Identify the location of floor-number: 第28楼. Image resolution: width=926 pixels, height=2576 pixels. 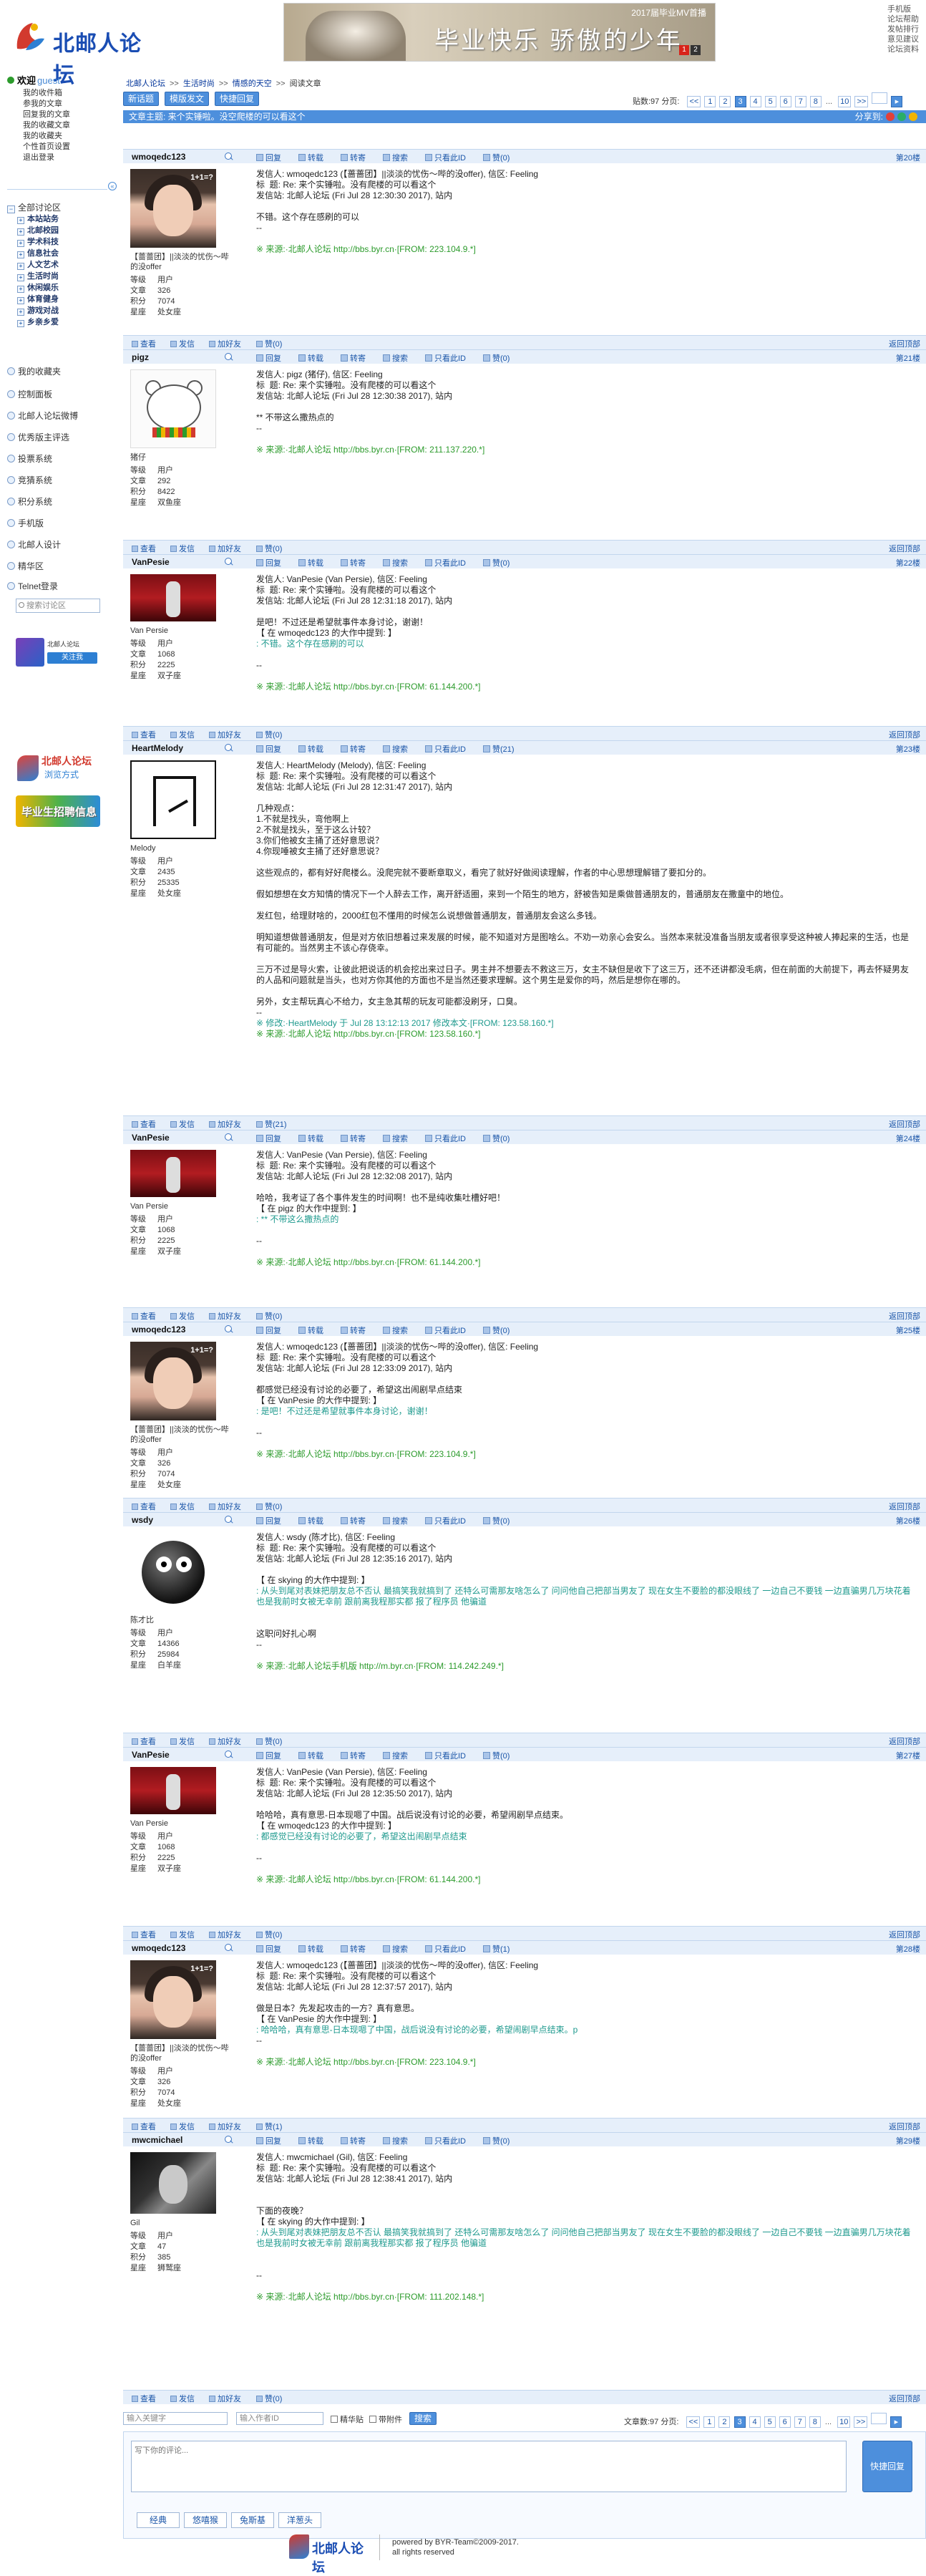
(908, 1949).